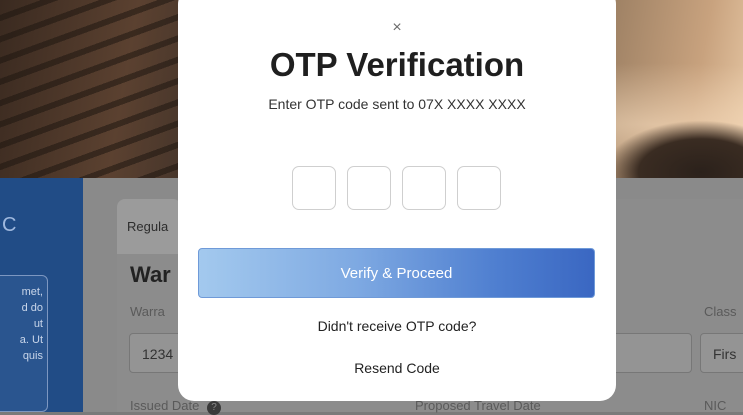  I want to click on didnt-receive-text: Didn't receive OTP code?, so click(397, 326).